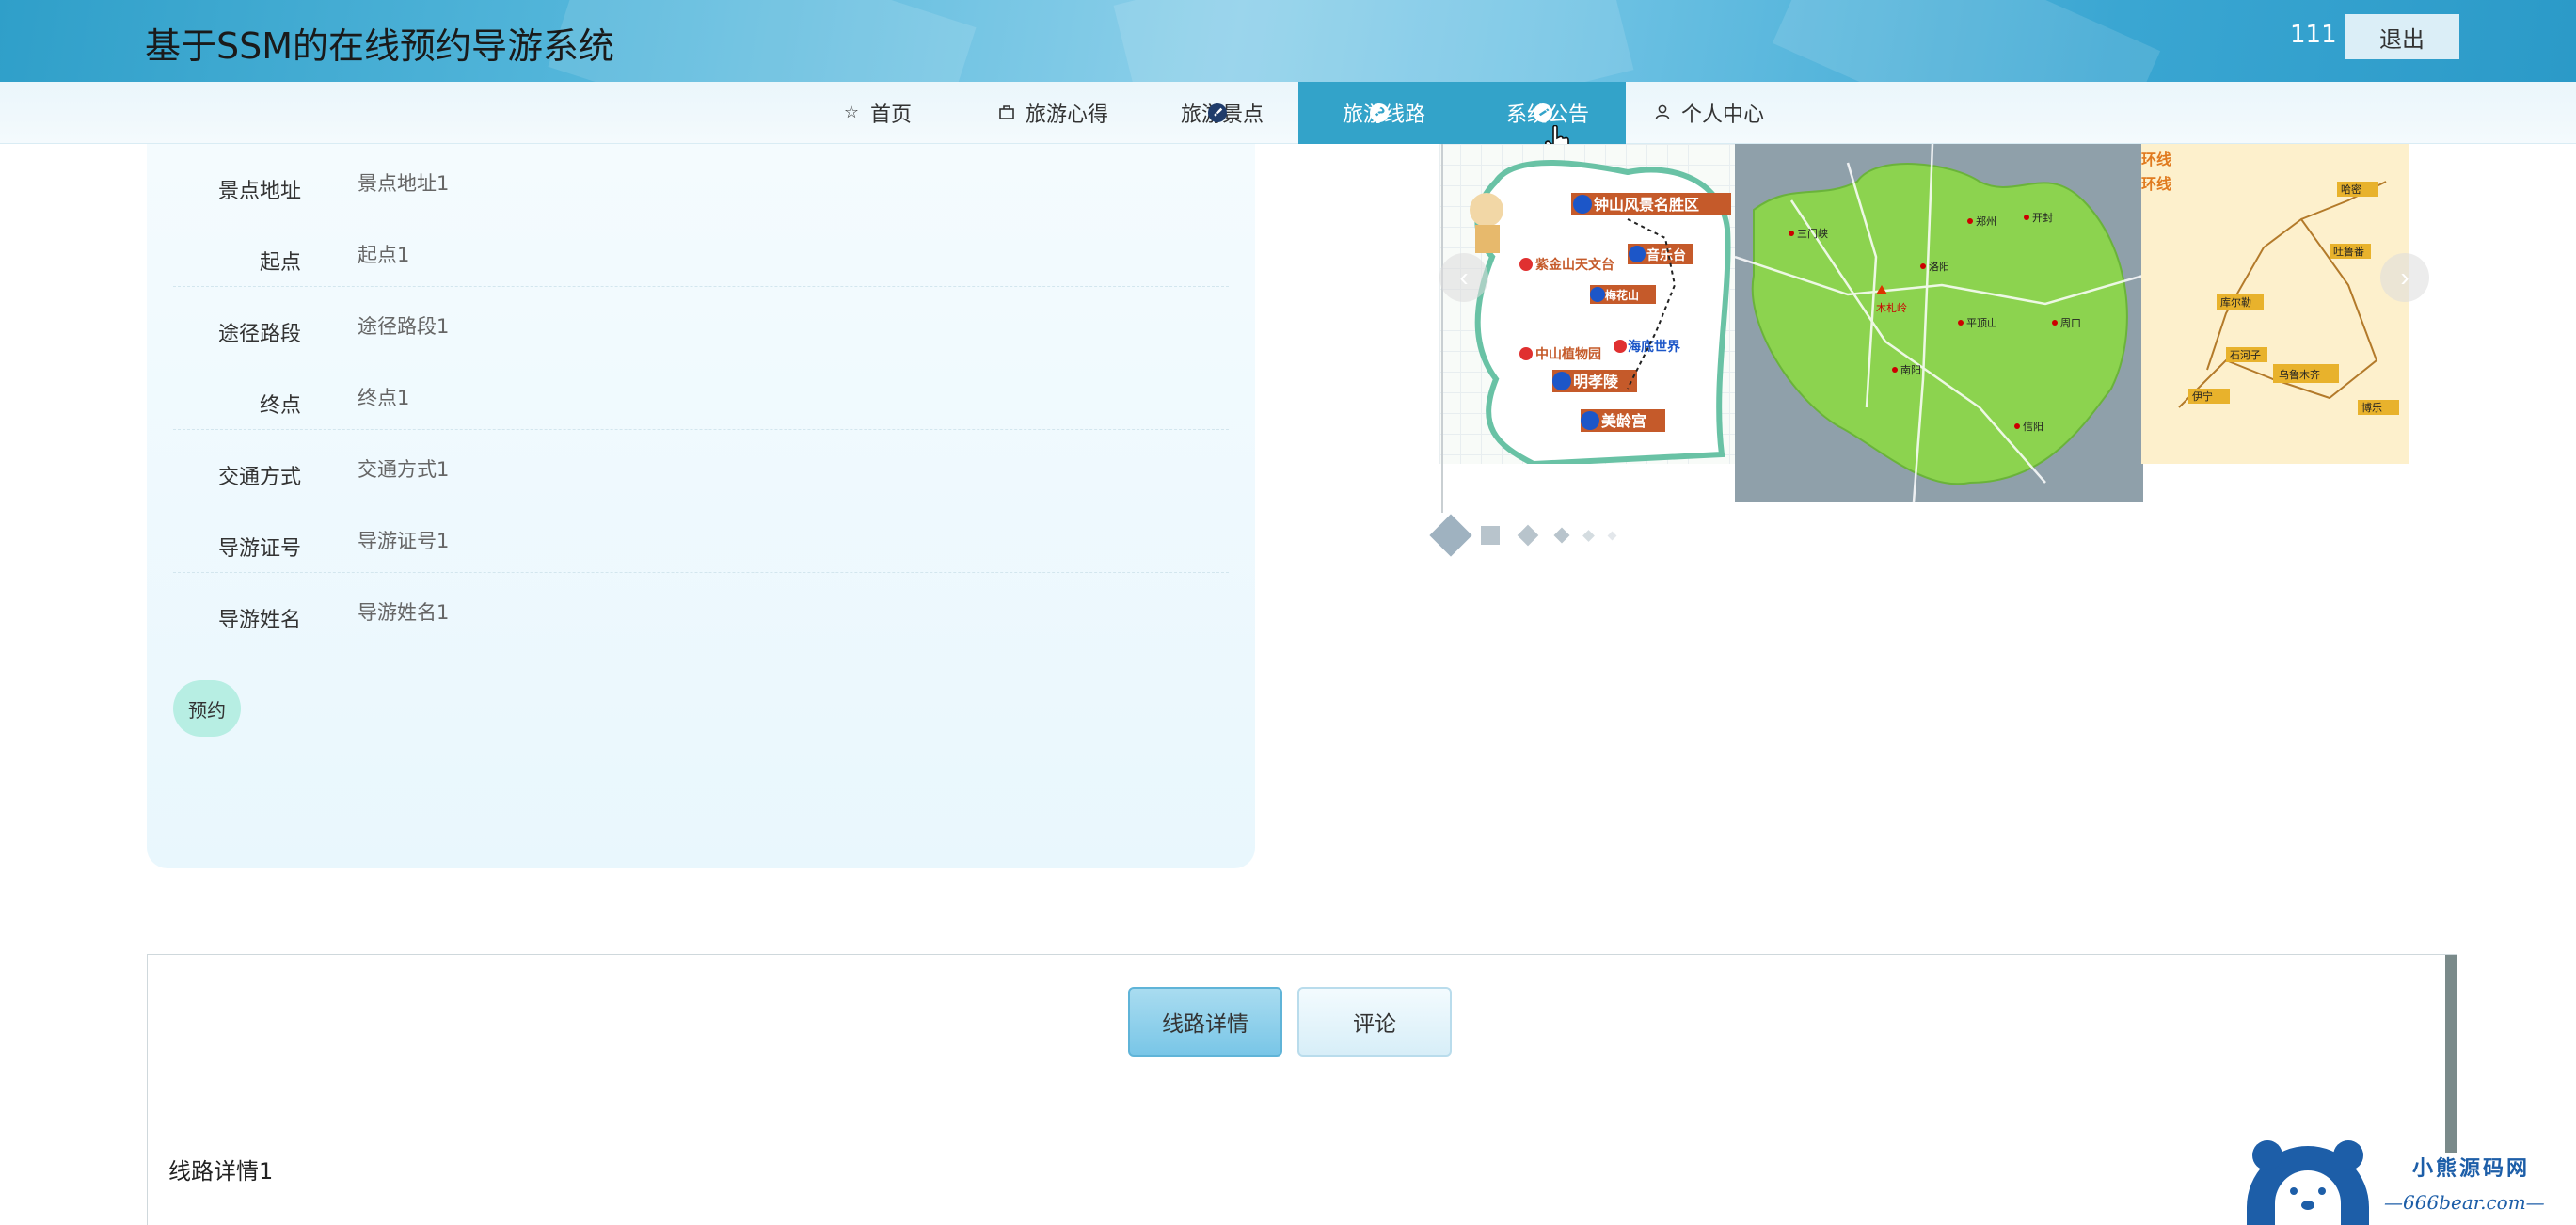 The width and height of the screenshot is (2576, 1225). What do you see at coordinates (259, 621) in the screenshot?
I see `info-label: 导游姓名` at bounding box center [259, 621].